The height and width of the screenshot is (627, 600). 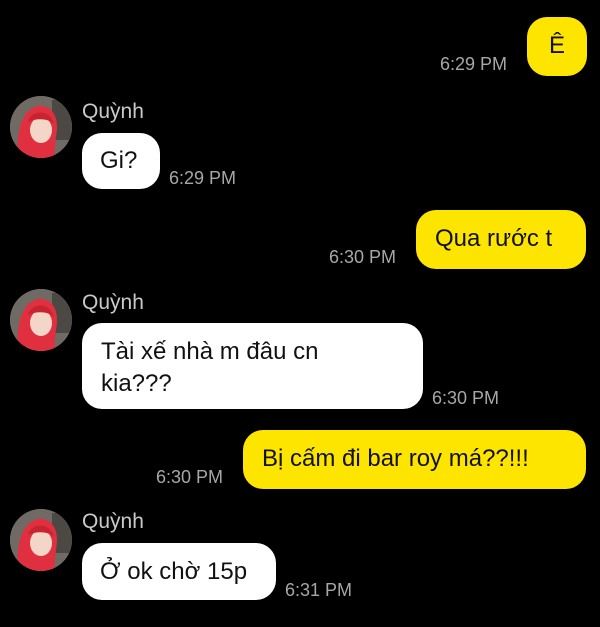 What do you see at coordinates (319, 590) in the screenshot?
I see `message-timestamp: 6:31 PM` at bounding box center [319, 590].